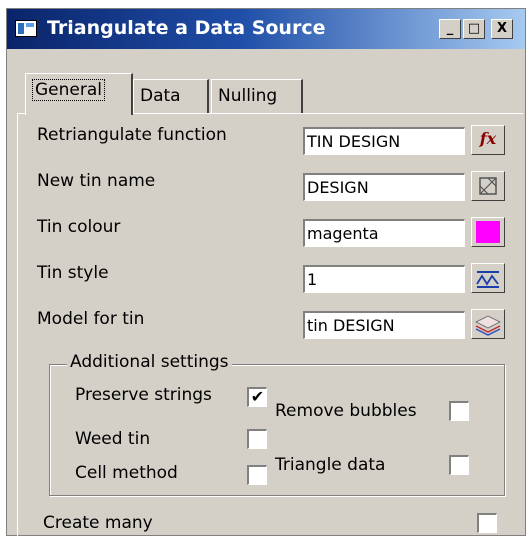  What do you see at coordinates (257, 397) in the screenshot?
I see `preserve-strings-checkbox: ✔` at bounding box center [257, 397].